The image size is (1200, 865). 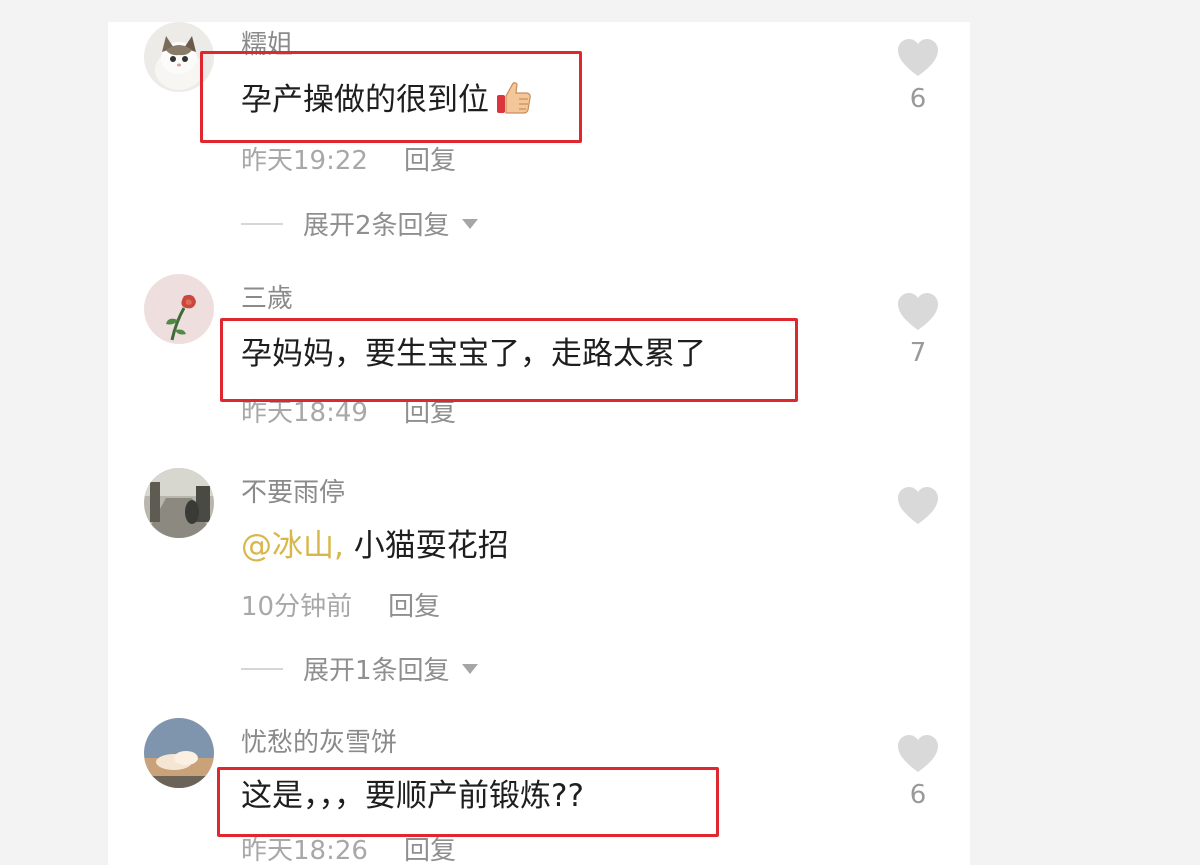 What do you see at coordinates (179, 503) in the screenshot?
I see `user-avatar-street` at bounding box center [179, 503].